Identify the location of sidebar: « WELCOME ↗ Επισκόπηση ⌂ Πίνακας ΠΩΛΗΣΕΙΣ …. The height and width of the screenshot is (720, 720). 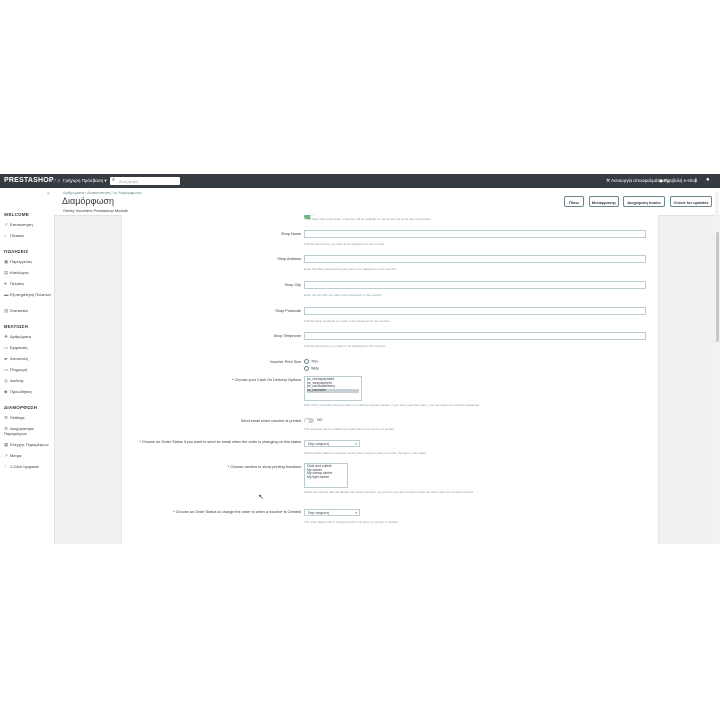
(27, 366).